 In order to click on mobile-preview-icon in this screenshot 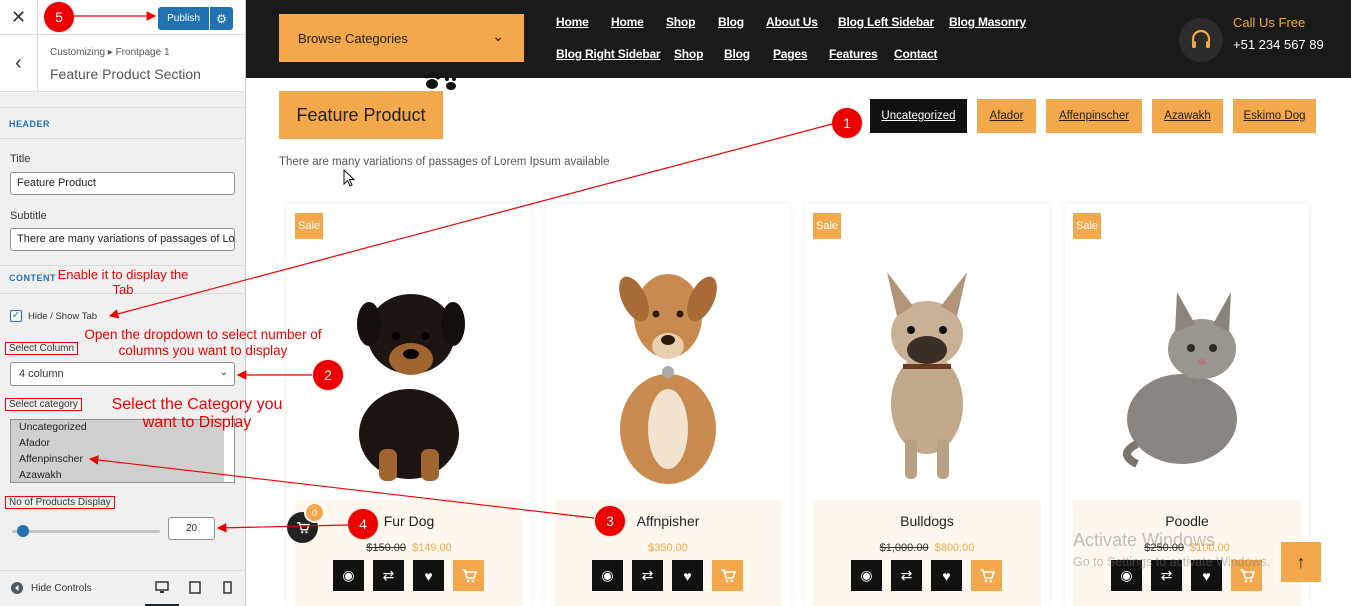, I will do `click(227, 587)`.